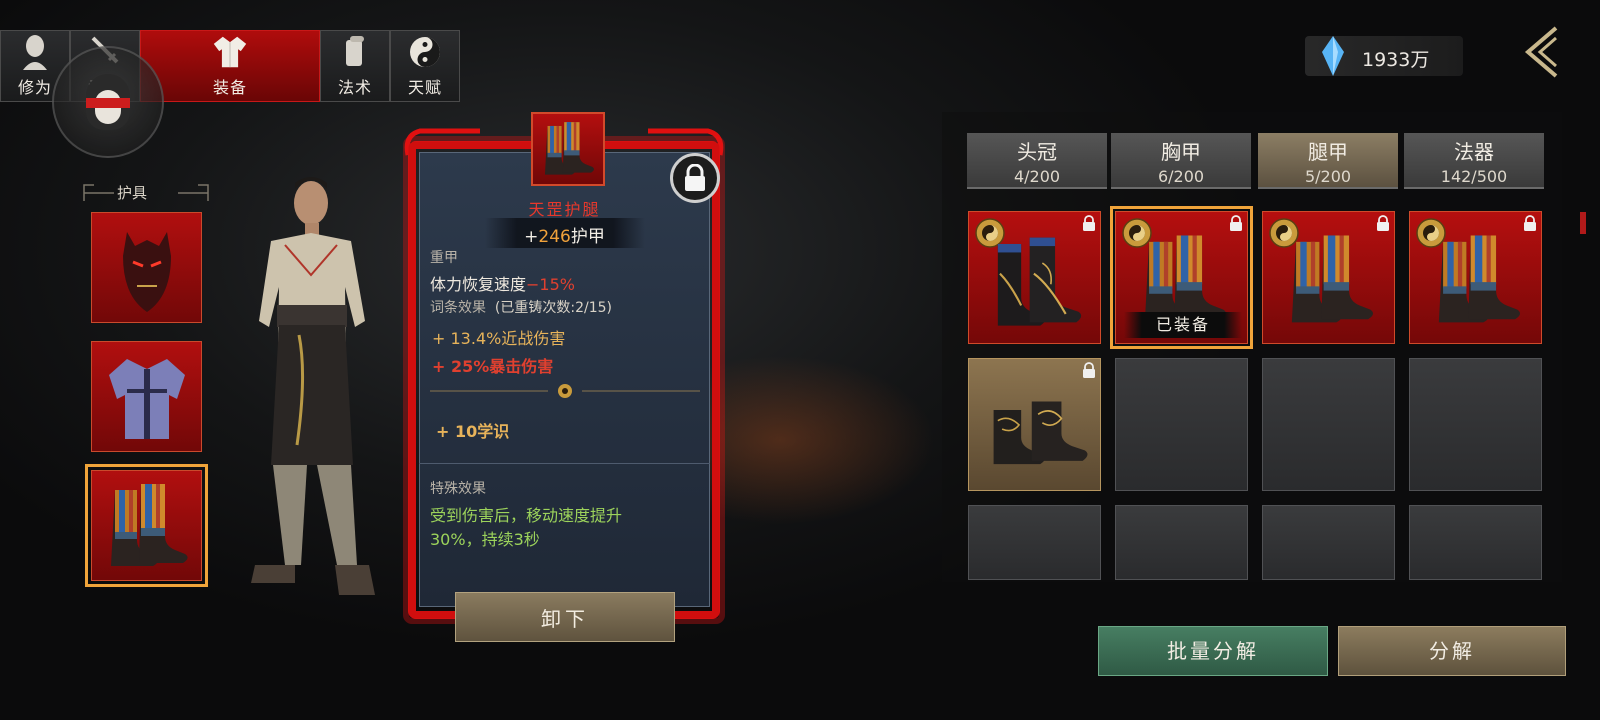  What do you see at coordinates (444, 258) in the screenshot?
I see `armor-type: 重甲` at bounding box center [444, 258].